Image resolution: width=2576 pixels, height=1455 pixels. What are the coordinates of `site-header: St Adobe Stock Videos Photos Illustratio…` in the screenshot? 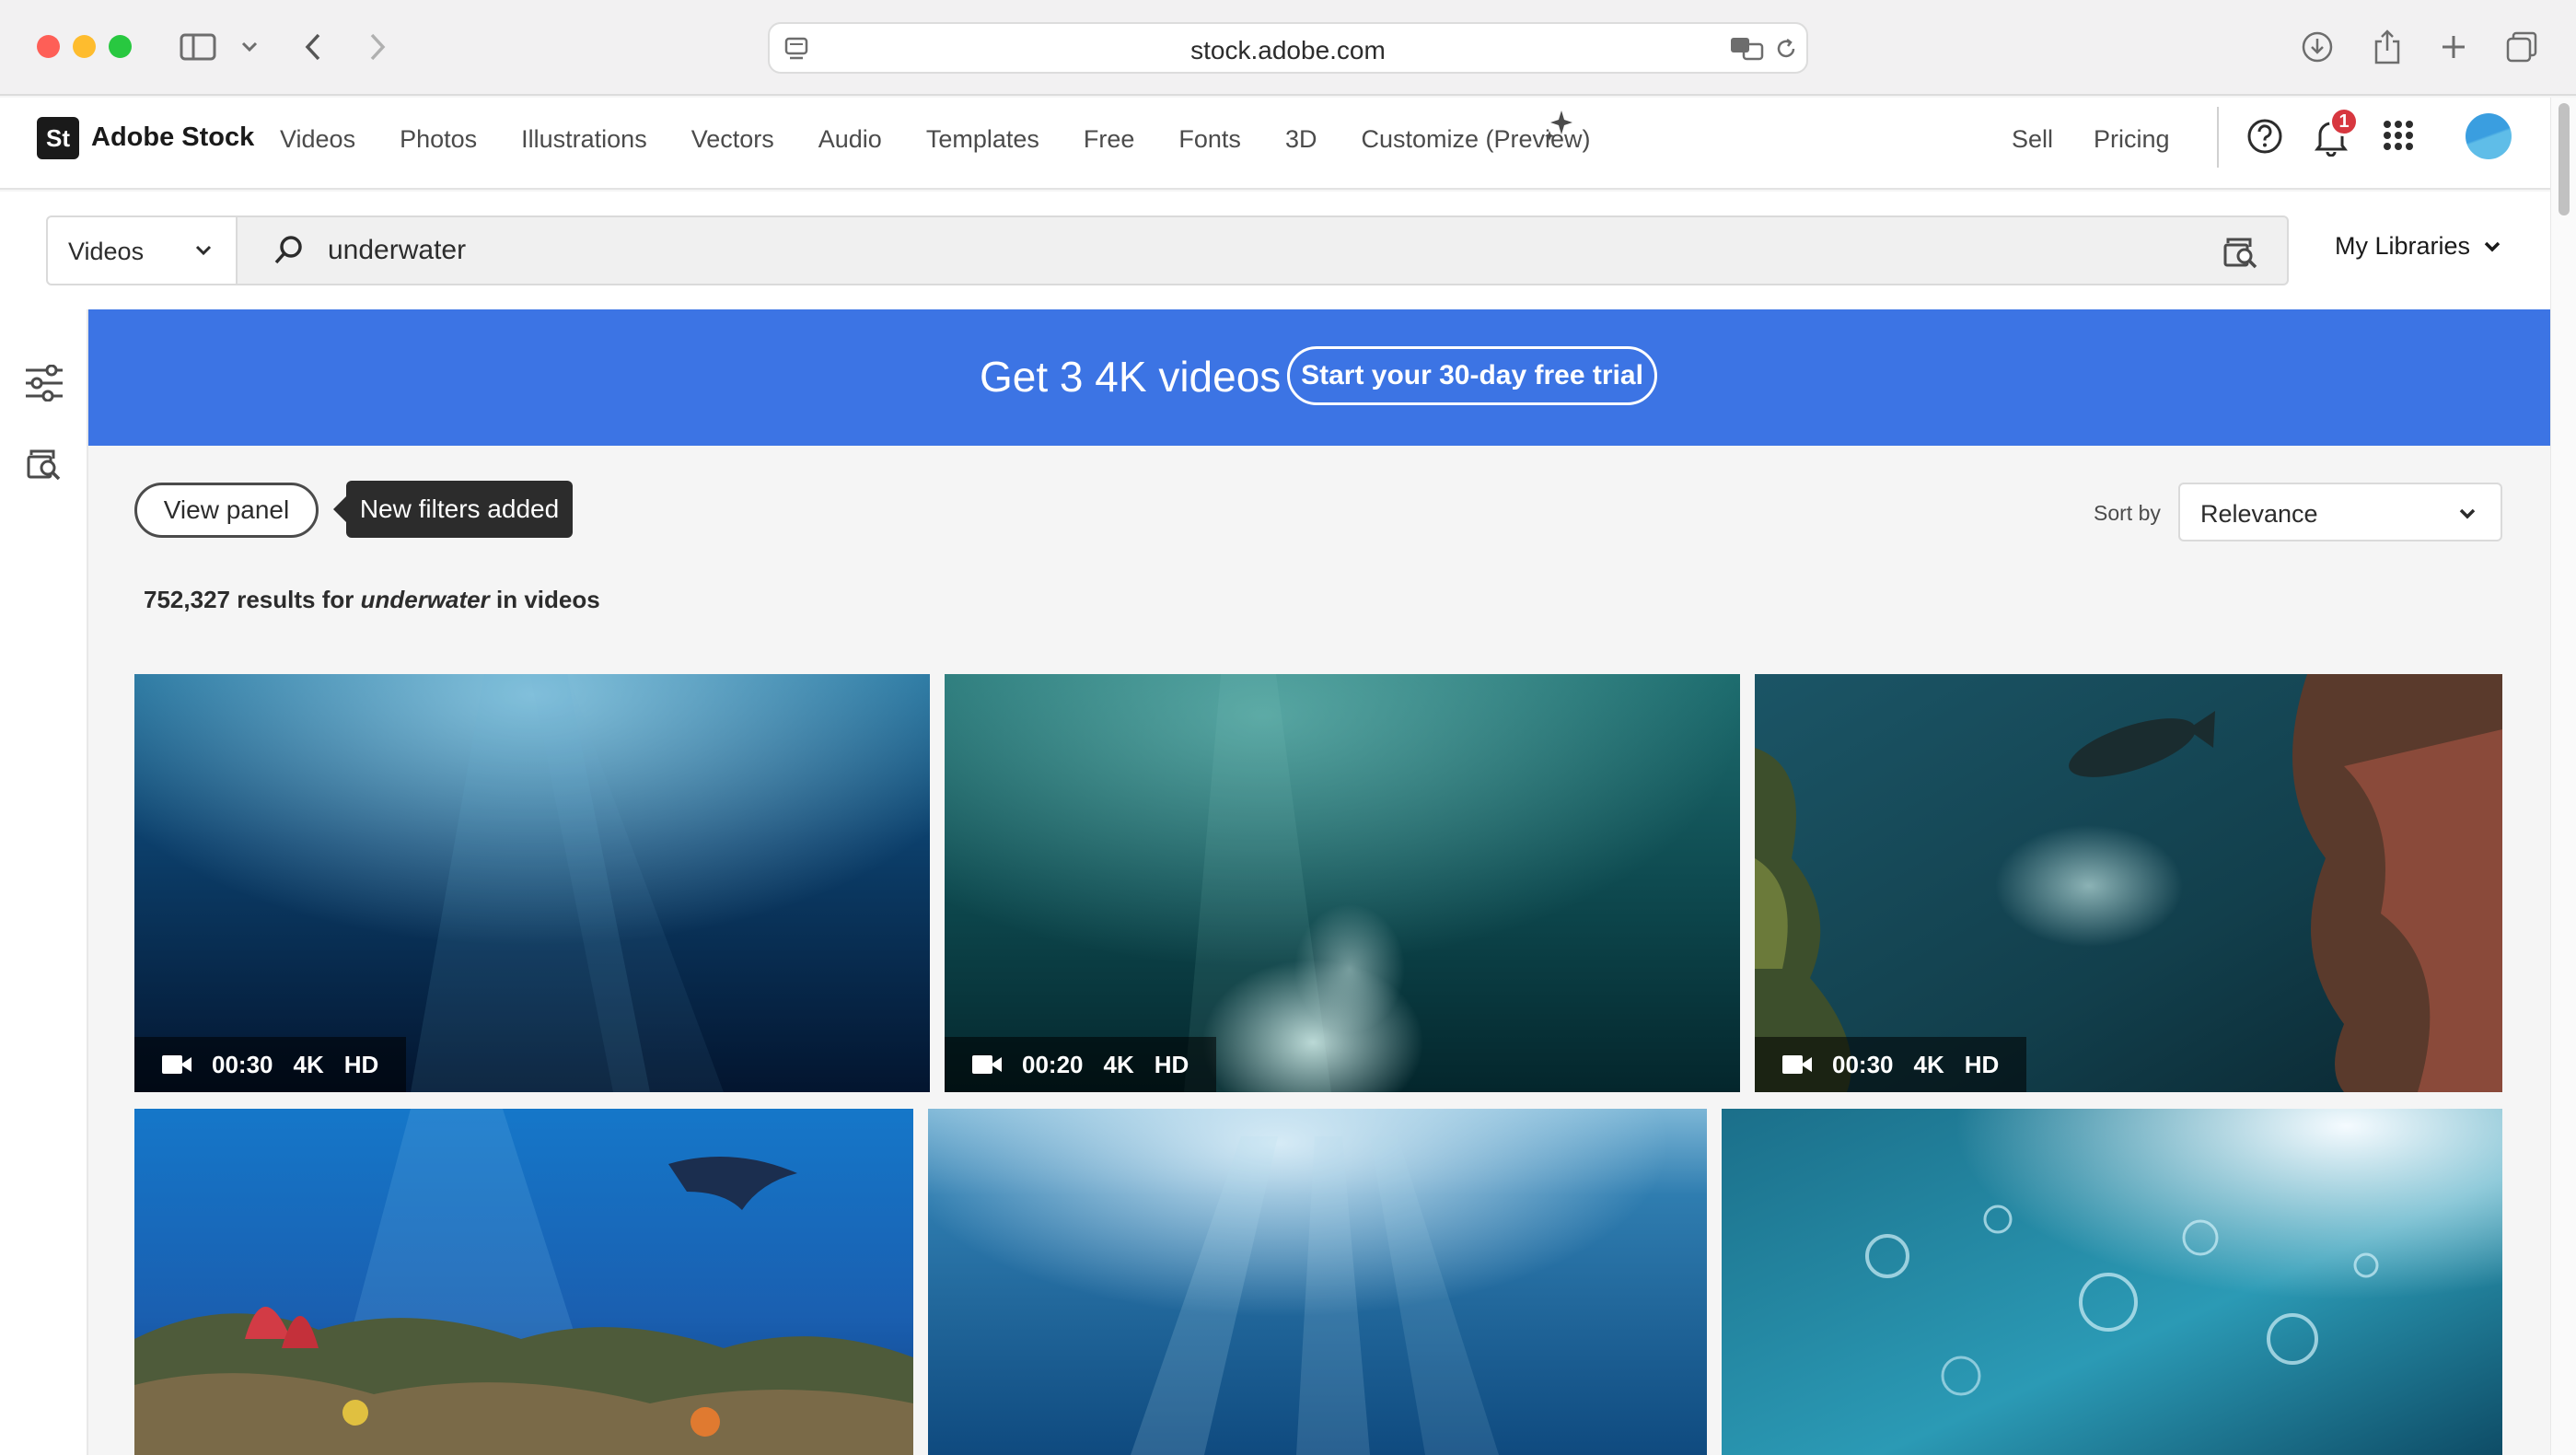 It's located at (1275, 144).